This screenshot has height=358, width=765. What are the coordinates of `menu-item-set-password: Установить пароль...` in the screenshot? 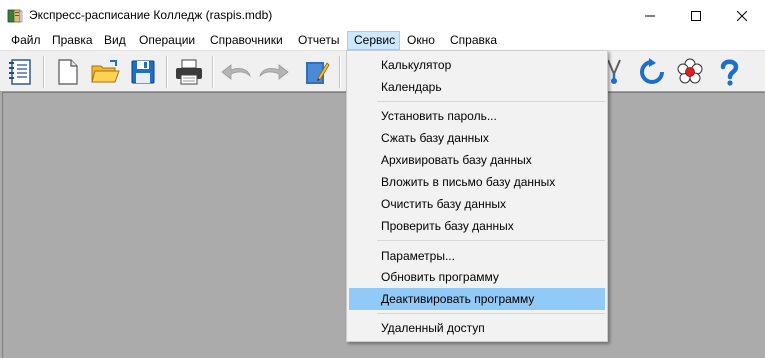 It's located at (477, 116).